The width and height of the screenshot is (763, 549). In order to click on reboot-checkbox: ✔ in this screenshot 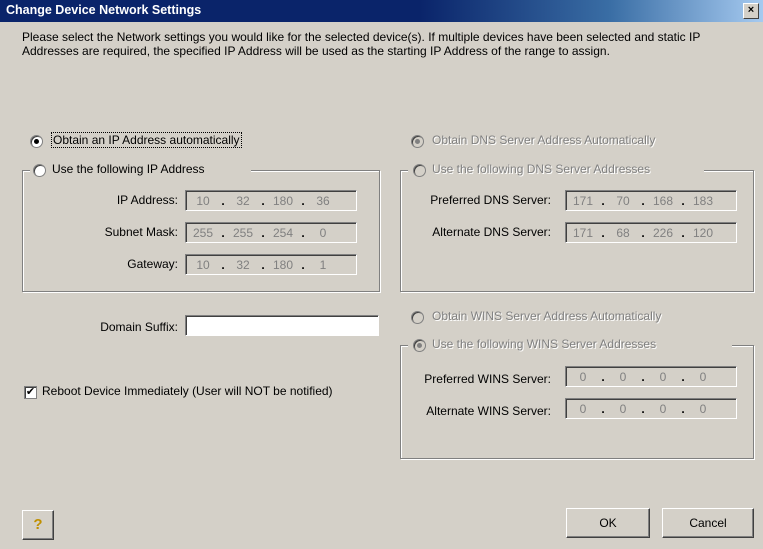, I will do `click(30, 392)`.